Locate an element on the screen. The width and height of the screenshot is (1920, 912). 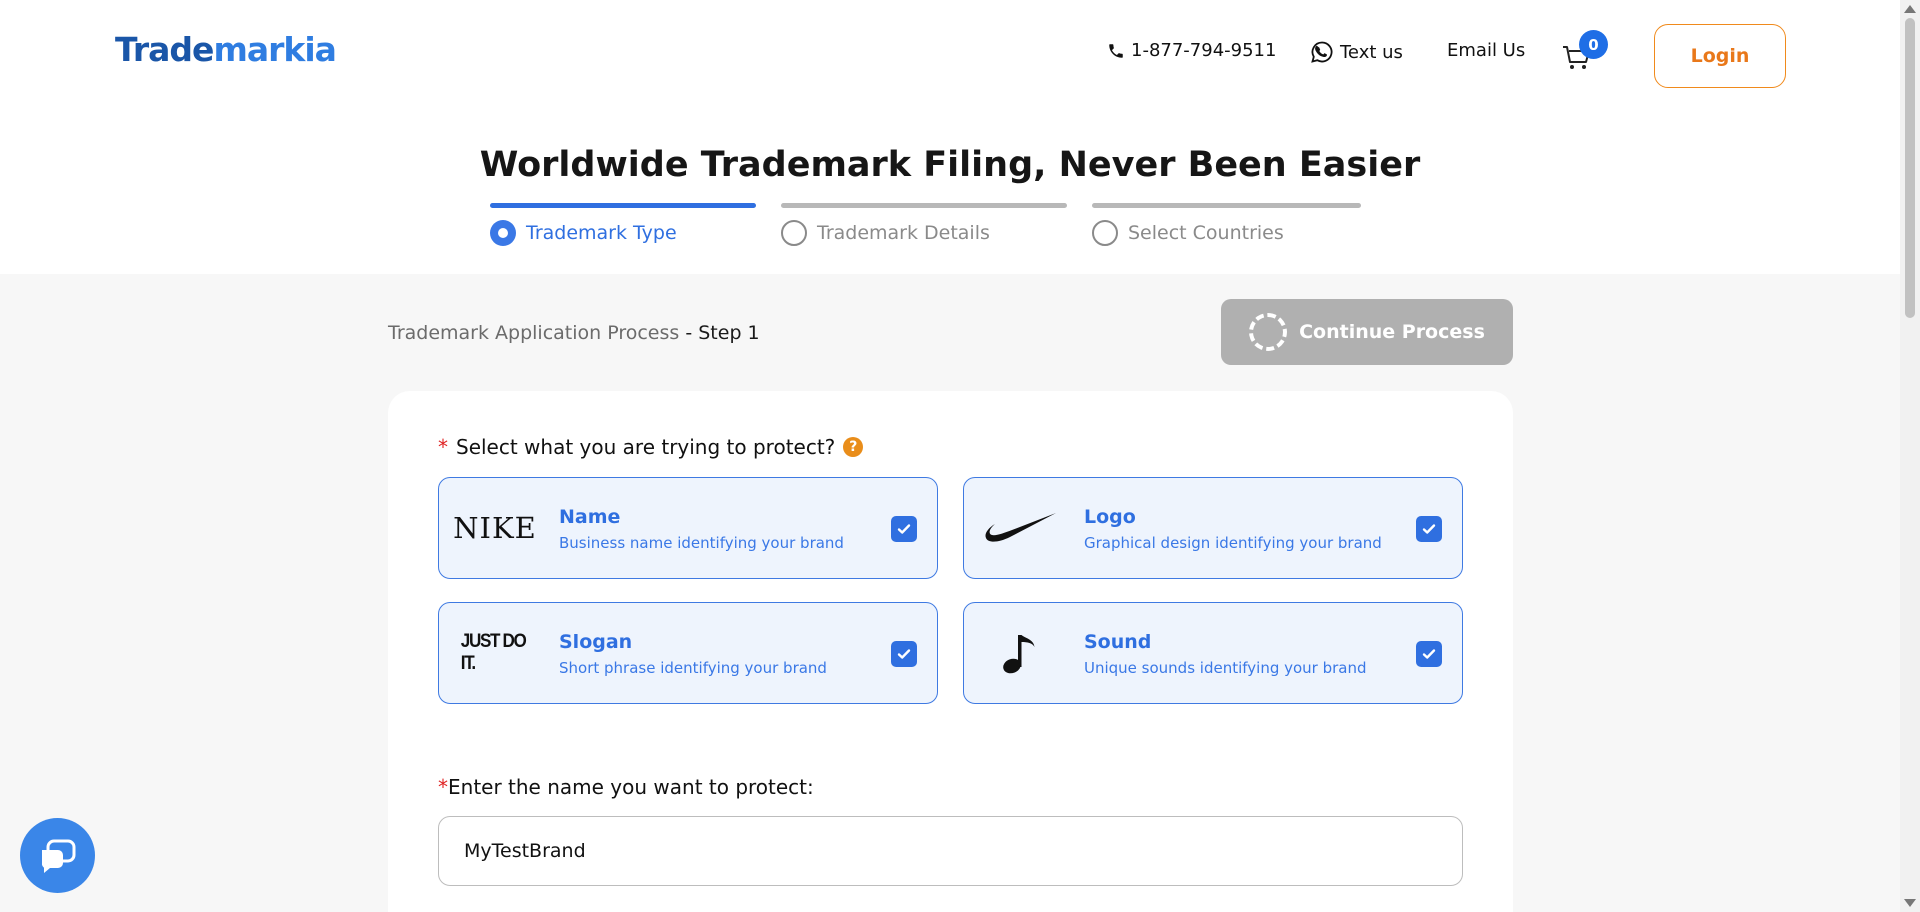
phone-link: 1-877-794-9511 is located at coordinates (1191, 50).